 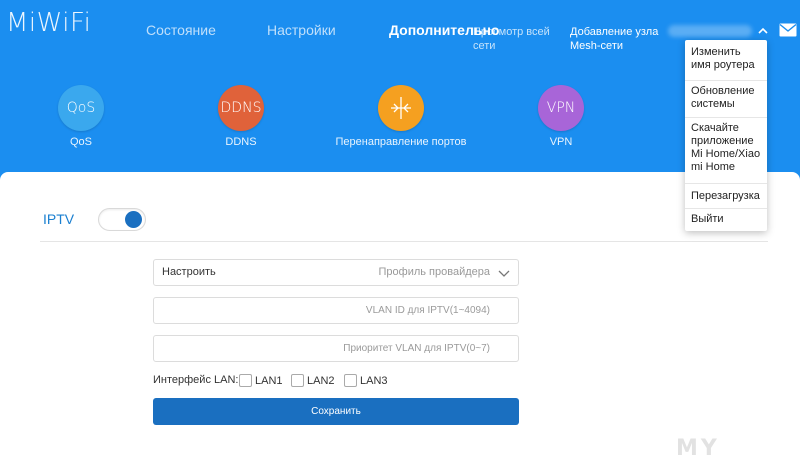 I want to click on save-button: Сохранить, so click(x=336, y=411).